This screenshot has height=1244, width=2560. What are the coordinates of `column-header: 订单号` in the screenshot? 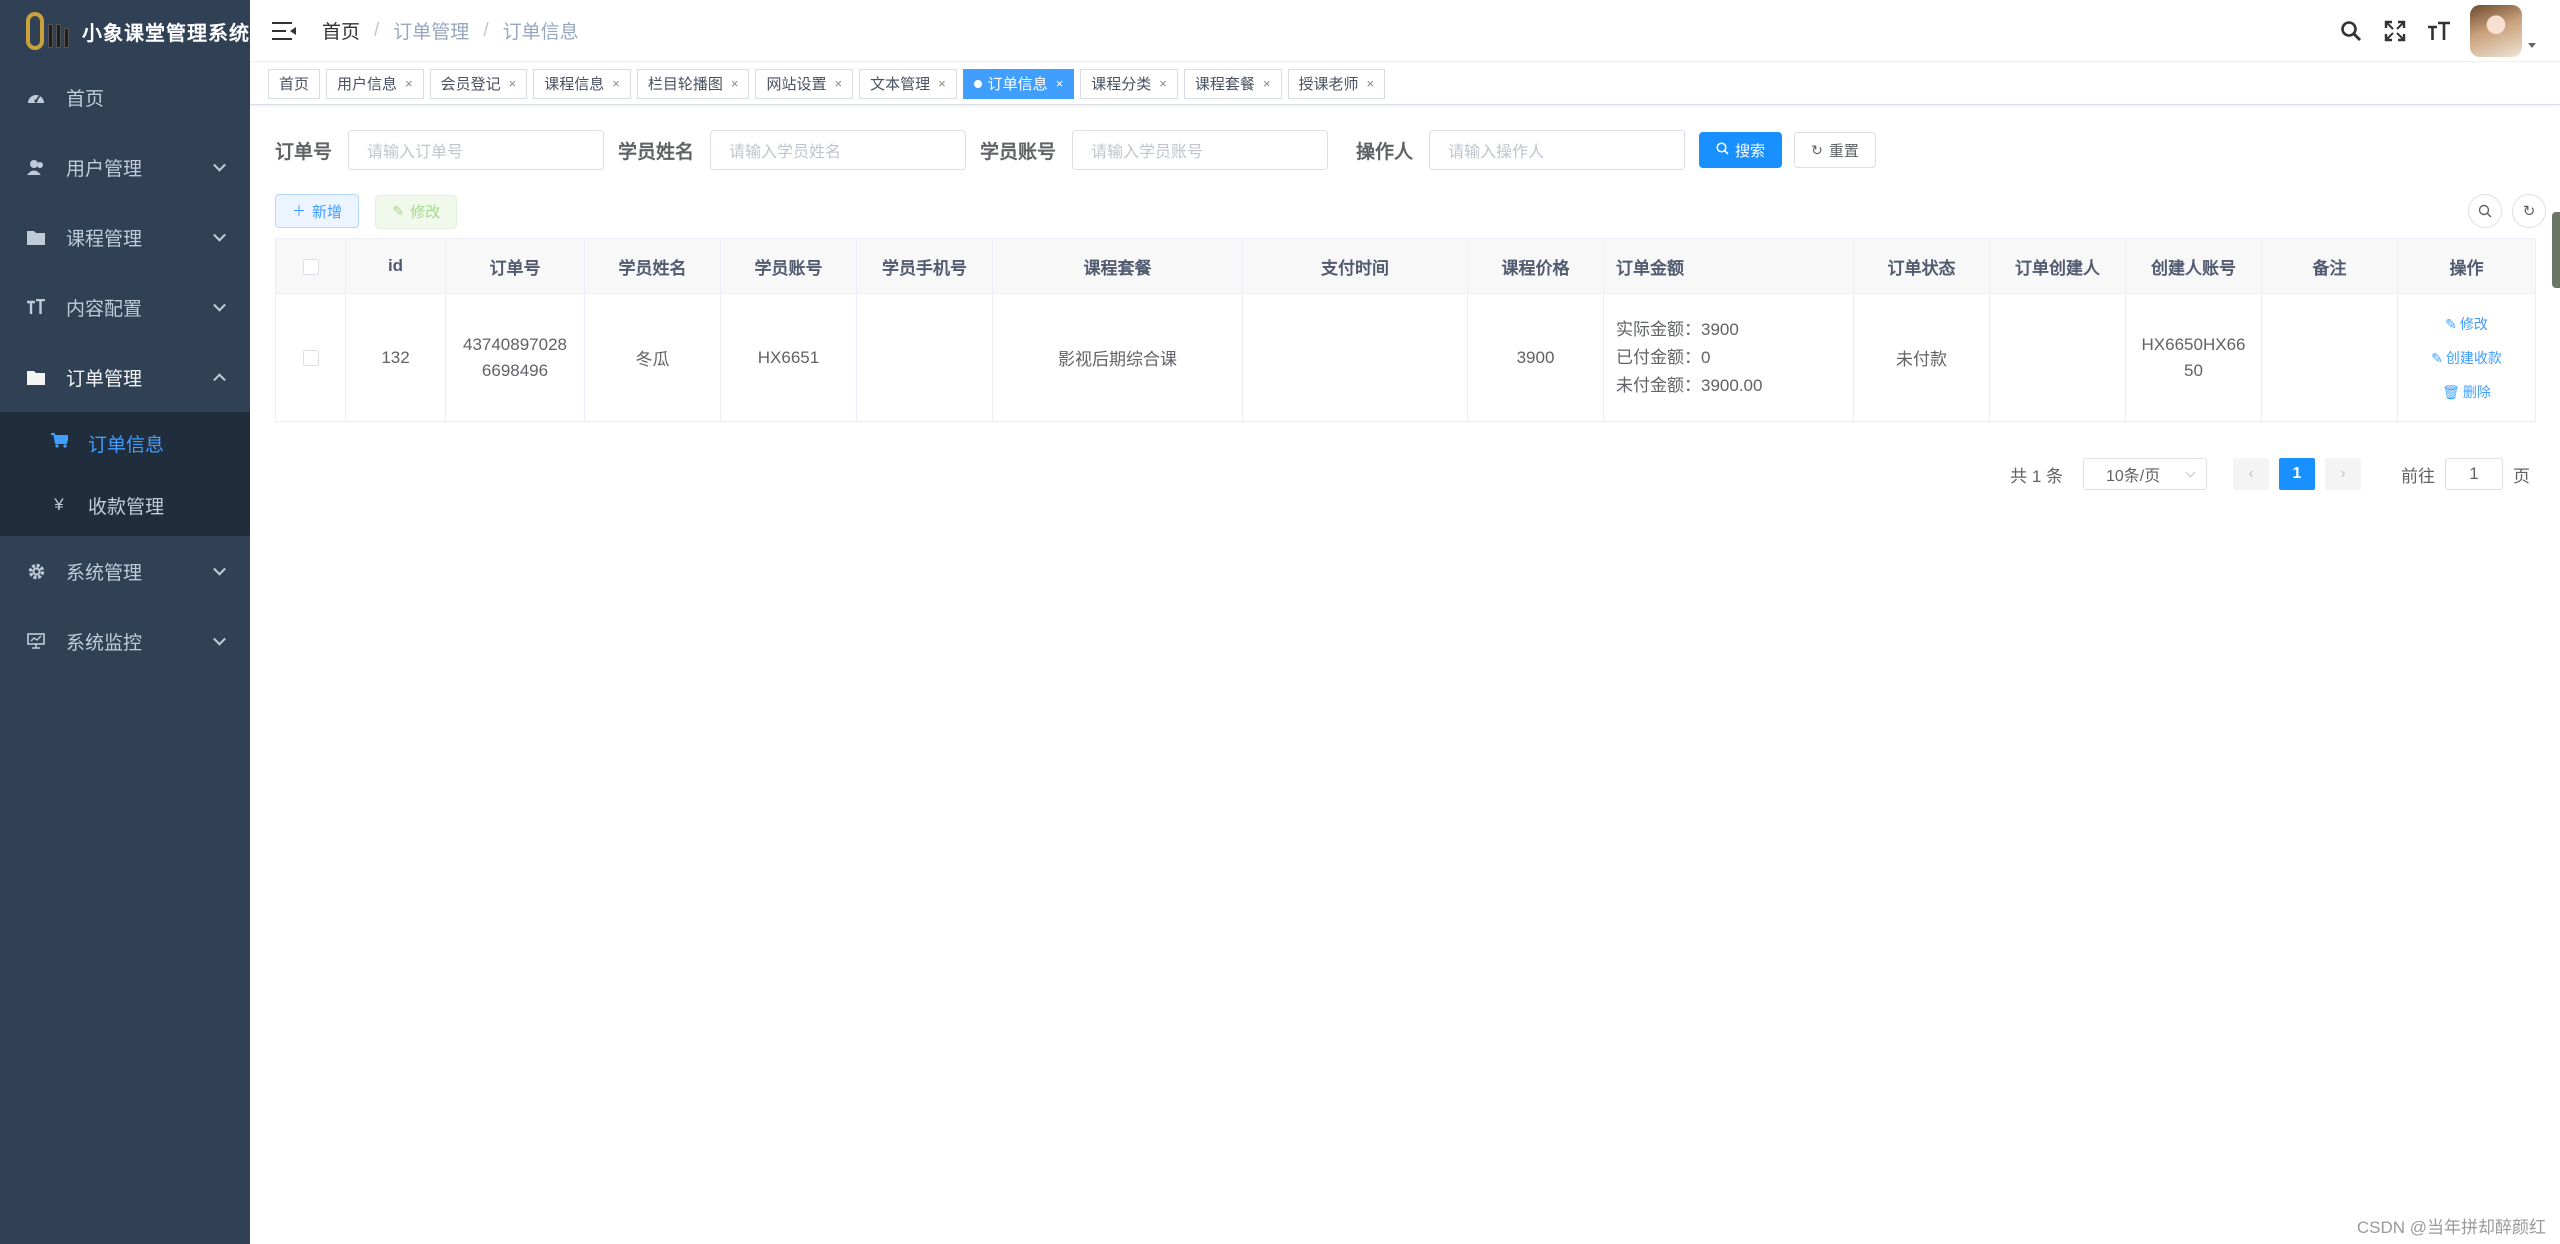 It's located at (515, 266).